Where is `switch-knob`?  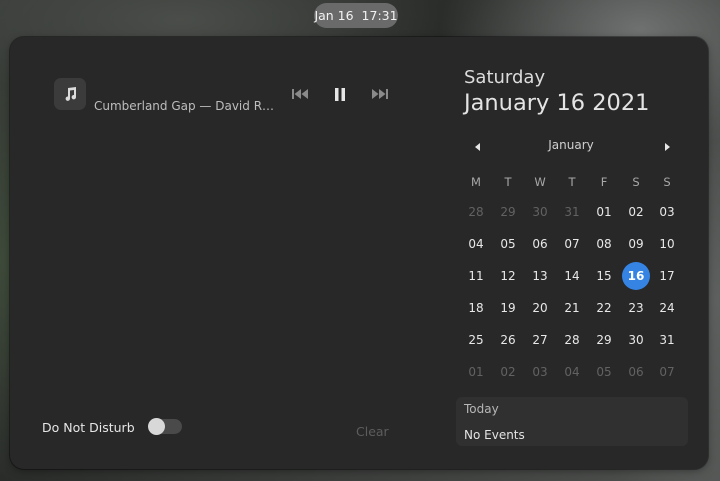 switch-knob is located at coordinates (156, 426).